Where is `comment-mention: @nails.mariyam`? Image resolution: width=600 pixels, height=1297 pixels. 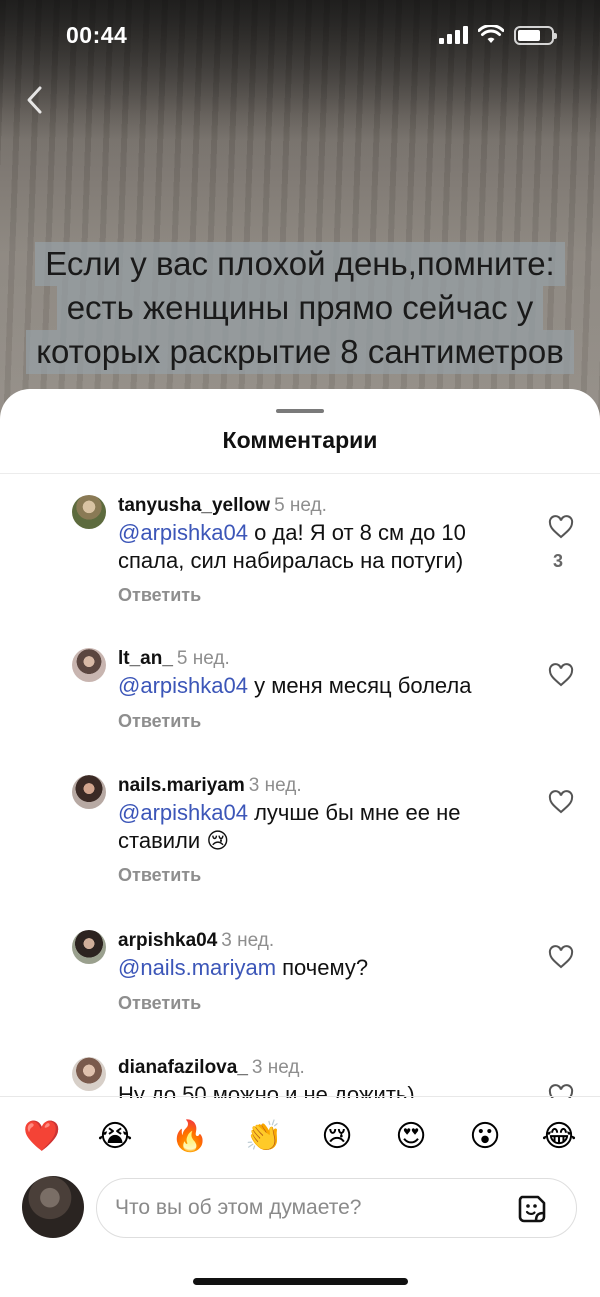
comment-mention: @nails.mariyam is located at coordinates (197, 967).